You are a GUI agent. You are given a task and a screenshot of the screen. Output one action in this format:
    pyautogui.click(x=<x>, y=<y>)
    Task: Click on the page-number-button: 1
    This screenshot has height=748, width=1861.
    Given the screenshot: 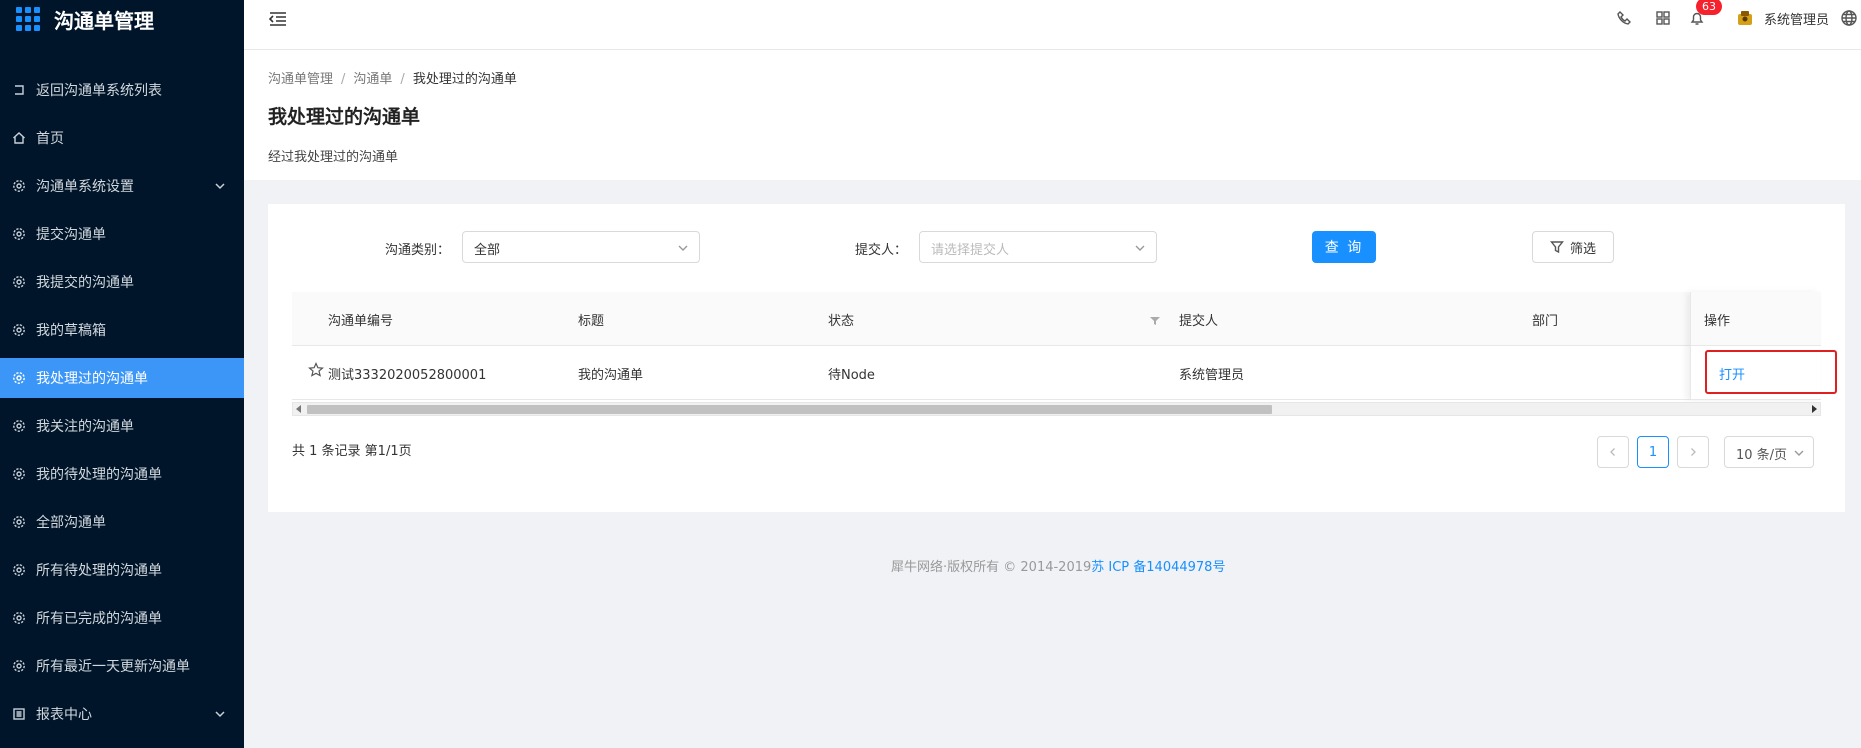 What is the action you would take?
    pyautogui.click(x=1653, y=452)
    